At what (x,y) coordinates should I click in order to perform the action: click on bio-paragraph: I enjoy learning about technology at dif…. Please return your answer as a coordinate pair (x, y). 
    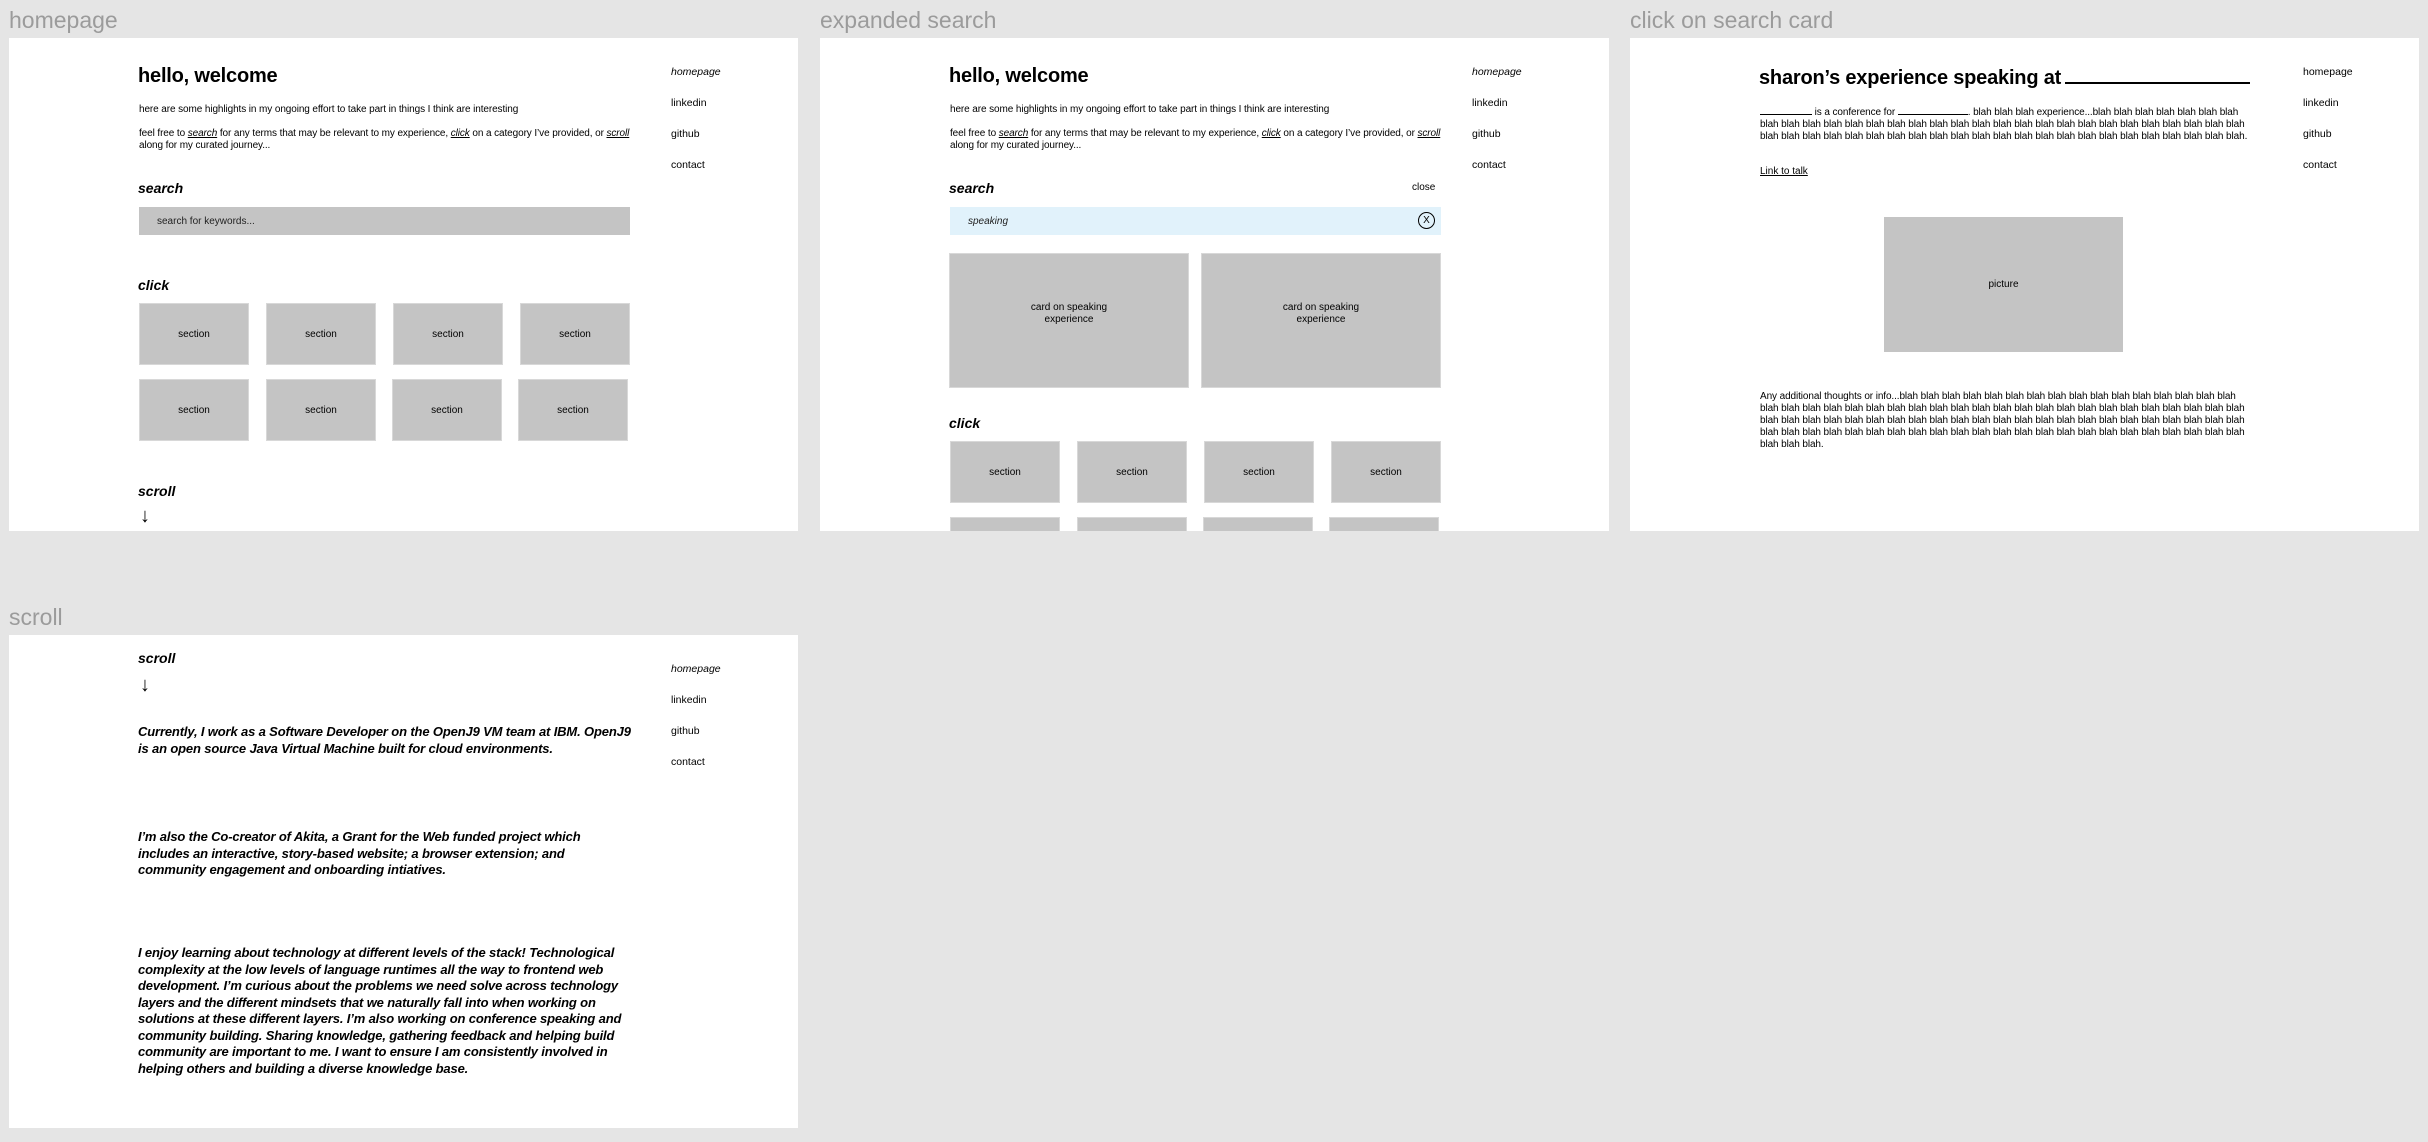
    Looking at the image, I should click on (380, 1010).